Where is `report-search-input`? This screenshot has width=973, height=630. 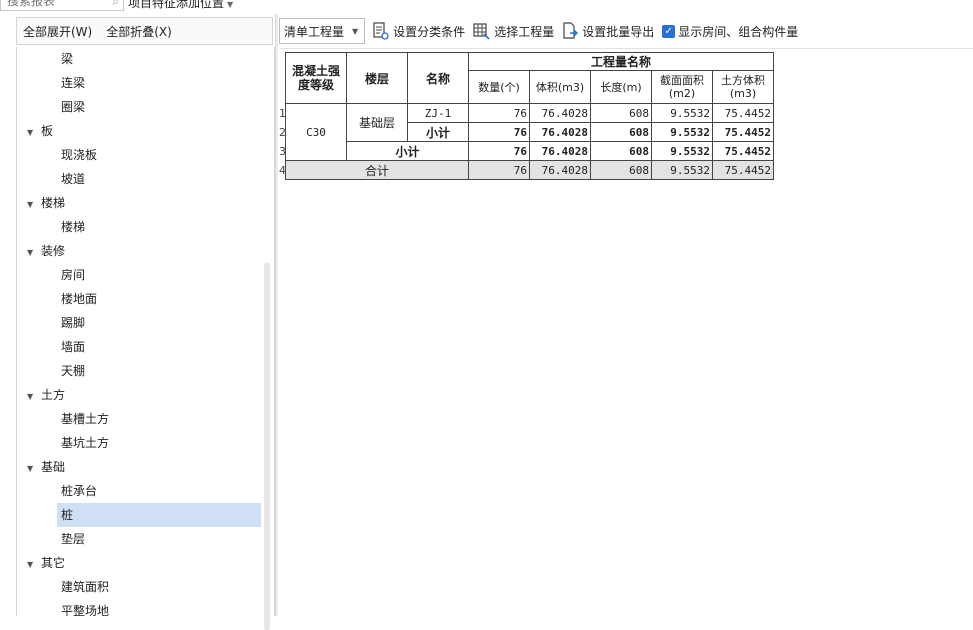
report-search-input is located at coordinates (51, 5).